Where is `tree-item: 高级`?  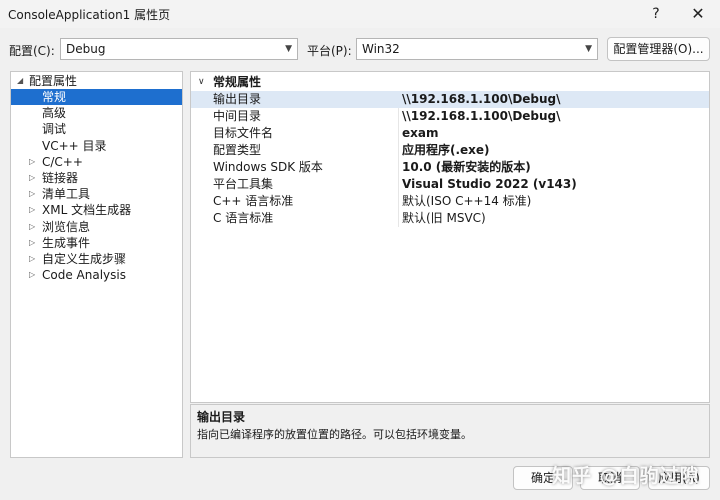
tree-item: 高级 is located at coordinates (96, 113).